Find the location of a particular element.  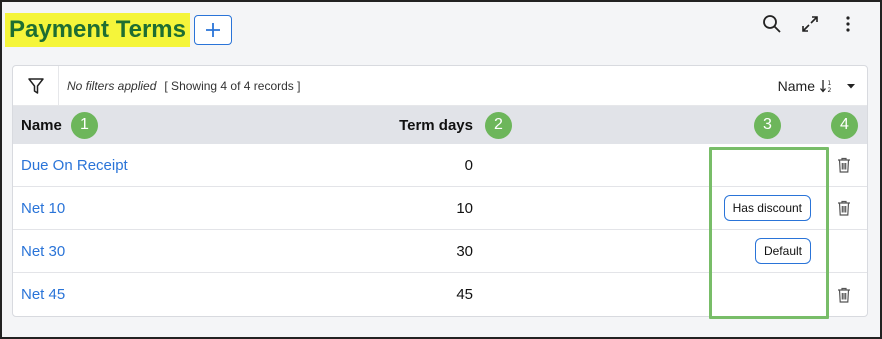

term-days-value: 0 is located at coordinates (468, 165).